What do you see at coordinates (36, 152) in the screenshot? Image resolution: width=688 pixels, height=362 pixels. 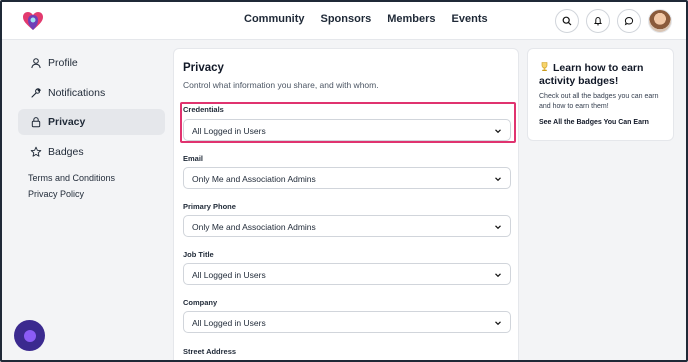 I see `star-icon` at bounding box center [36, 152].